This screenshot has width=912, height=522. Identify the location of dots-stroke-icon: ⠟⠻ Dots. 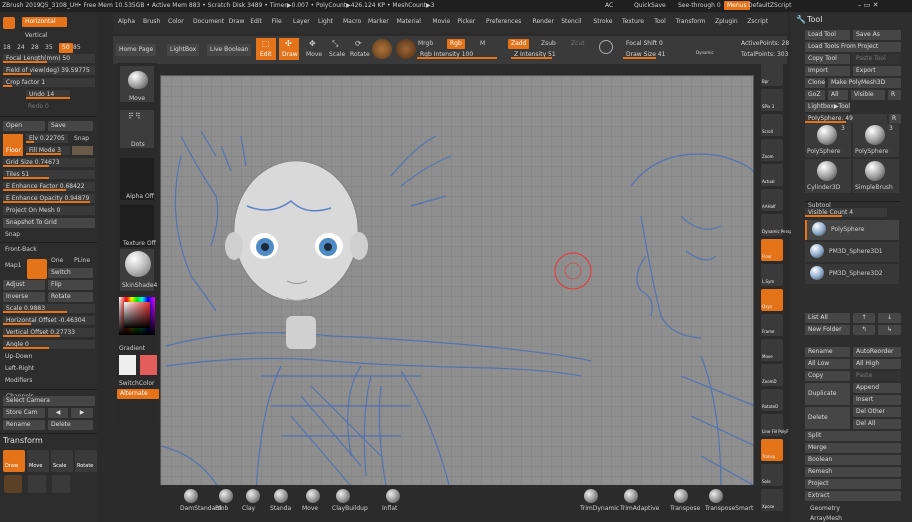
(137, 129).